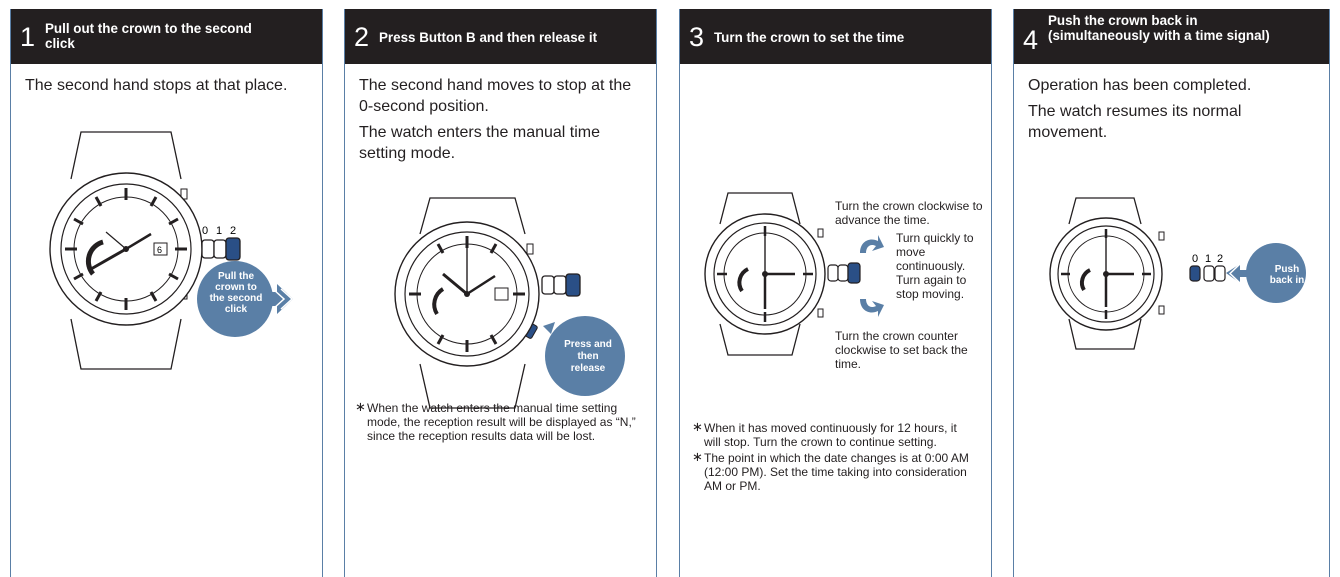 The image size is (1340, 577). I want to click on step-1-header: 1 Pull out the crown to the second click, so click(166, 36).